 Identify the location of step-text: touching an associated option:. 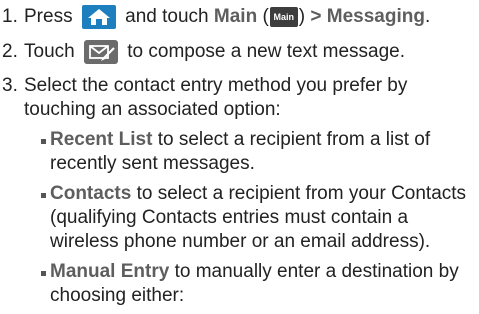
(152, 109).